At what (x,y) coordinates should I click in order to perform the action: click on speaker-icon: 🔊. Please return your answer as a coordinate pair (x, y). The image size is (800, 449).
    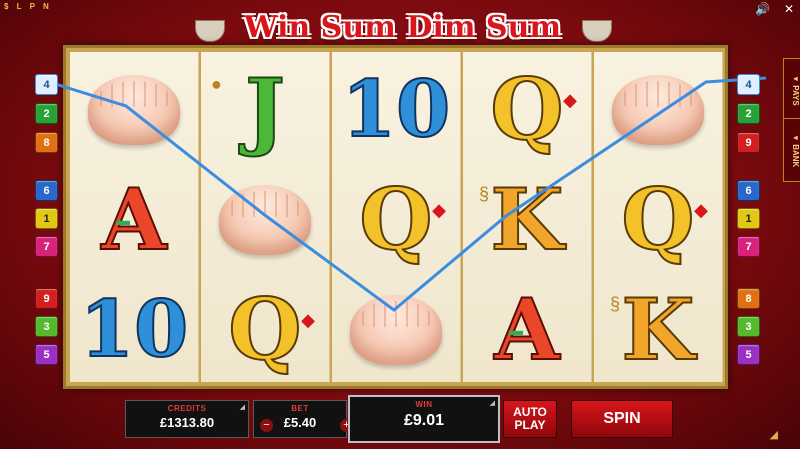
    Looking at the image, I should click on (762, 9).